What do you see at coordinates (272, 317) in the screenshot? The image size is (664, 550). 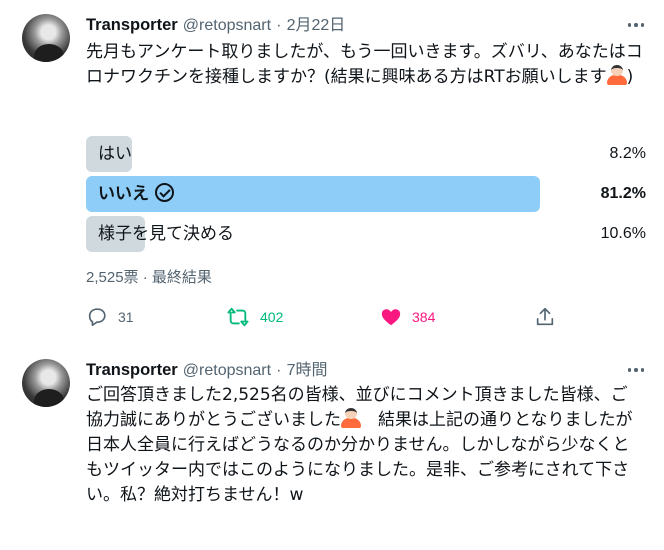 I see `retweet-count: 402` at bounding box center [272, 317].